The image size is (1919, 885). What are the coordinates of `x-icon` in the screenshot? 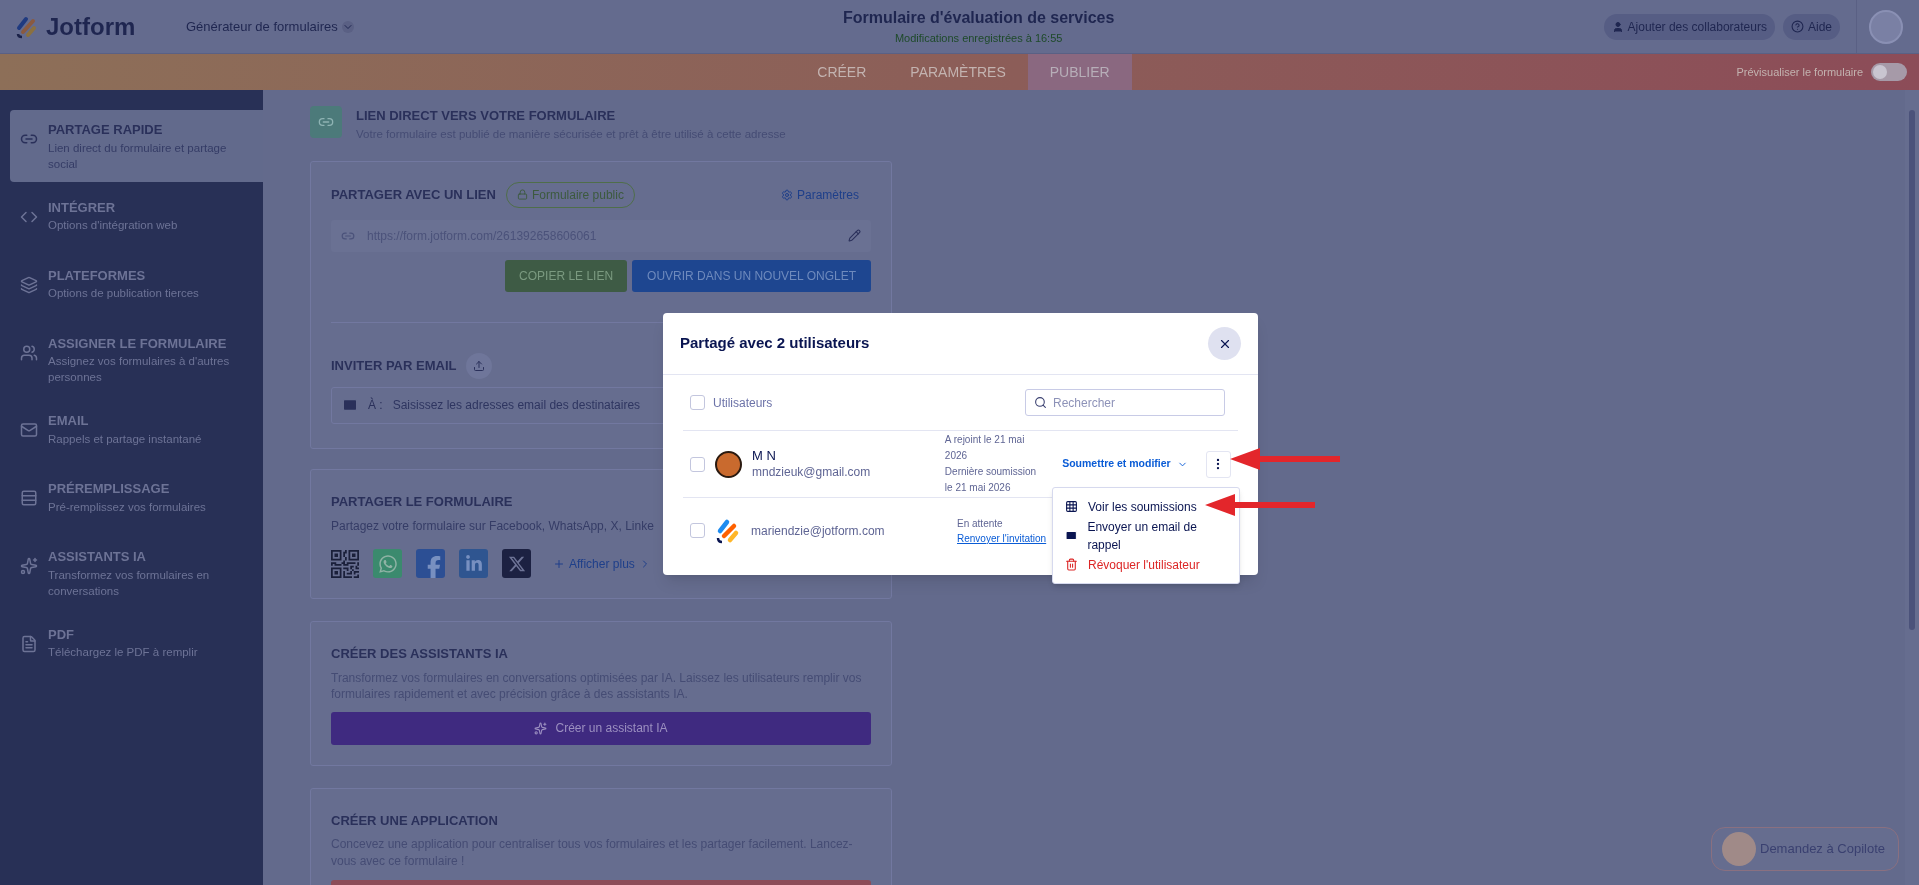 It's located at (516, 563).